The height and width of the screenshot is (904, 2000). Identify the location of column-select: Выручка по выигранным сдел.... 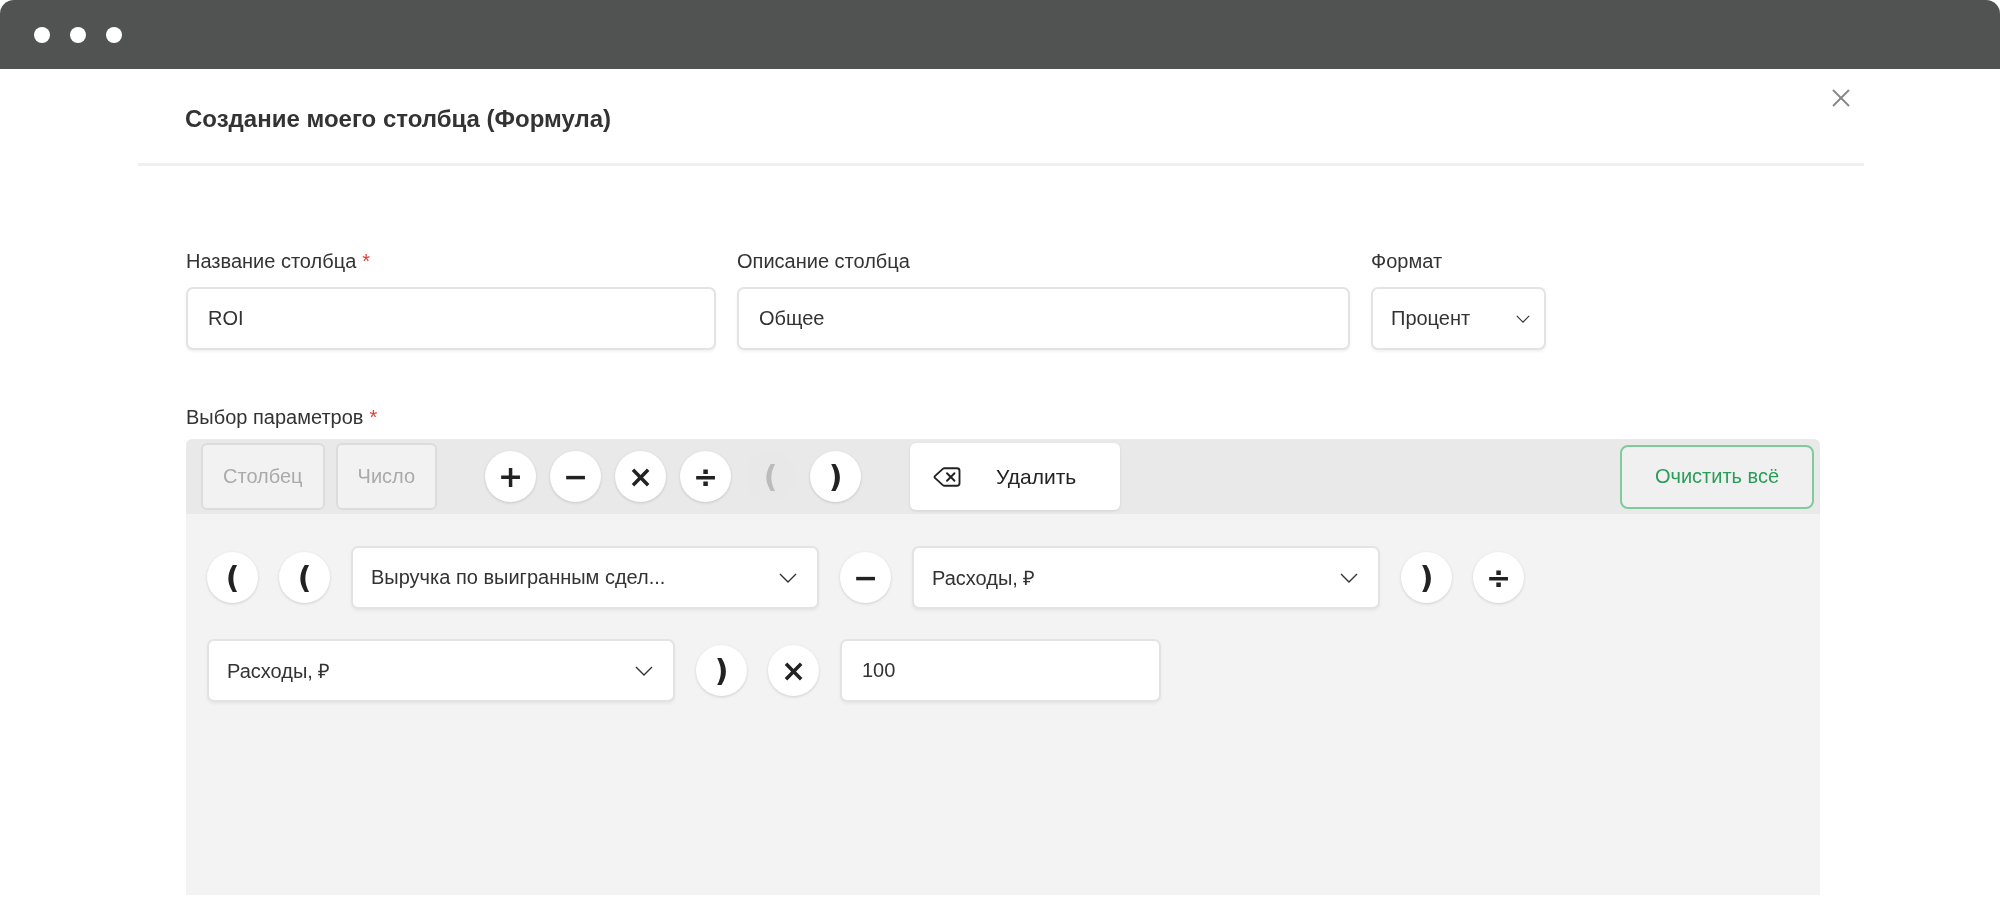
(585, 577).